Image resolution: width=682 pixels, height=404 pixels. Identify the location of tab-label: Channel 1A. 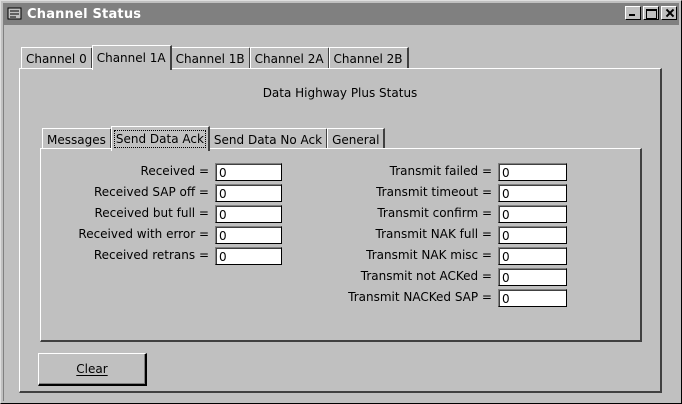
(131, 58).